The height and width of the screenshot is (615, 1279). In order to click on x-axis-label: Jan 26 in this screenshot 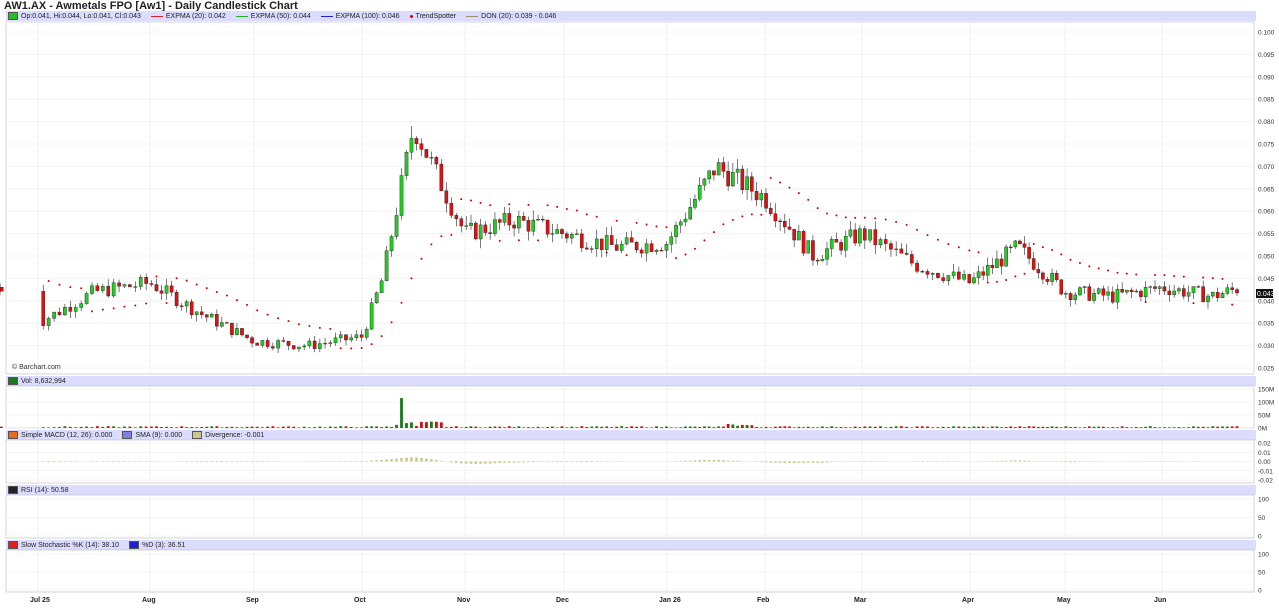, I will do `click(670, 600)`.